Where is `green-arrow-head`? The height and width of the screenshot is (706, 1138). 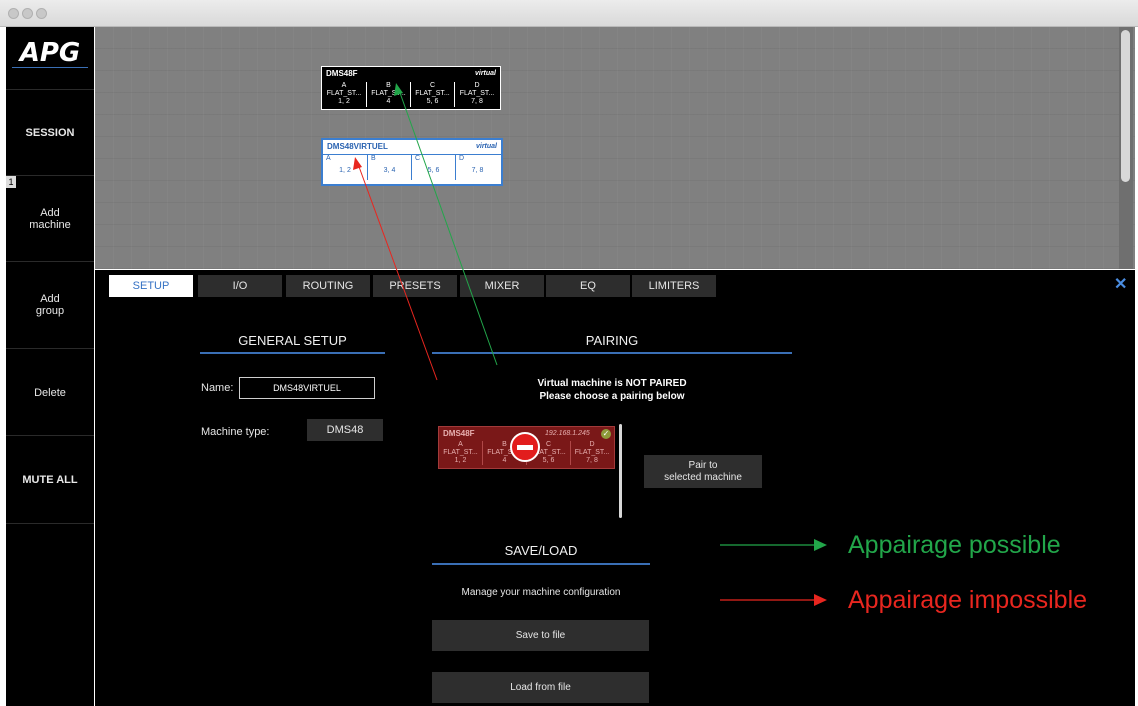 green-arrow-head is located at coordinates (398, 89).